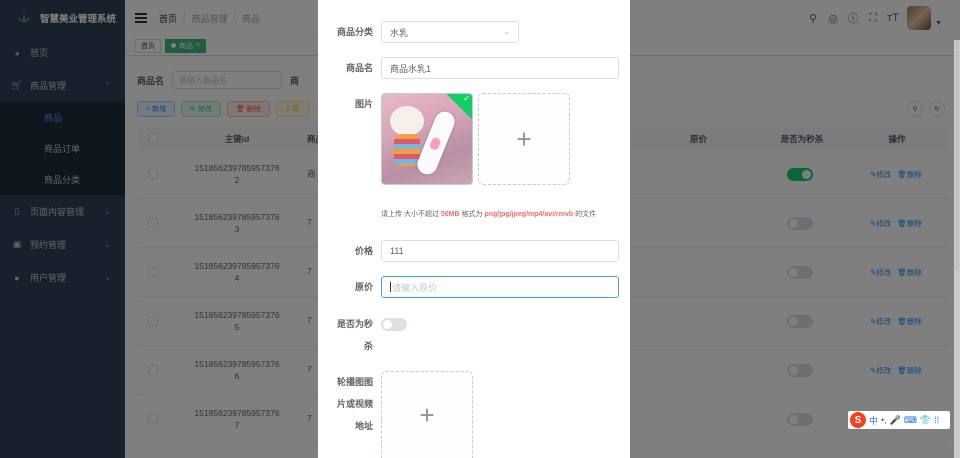  What do you see at coordinates (450, 32) in the screenshot?
I see `category-select: 水乳 ⌄` at bounding box center [450, 32].